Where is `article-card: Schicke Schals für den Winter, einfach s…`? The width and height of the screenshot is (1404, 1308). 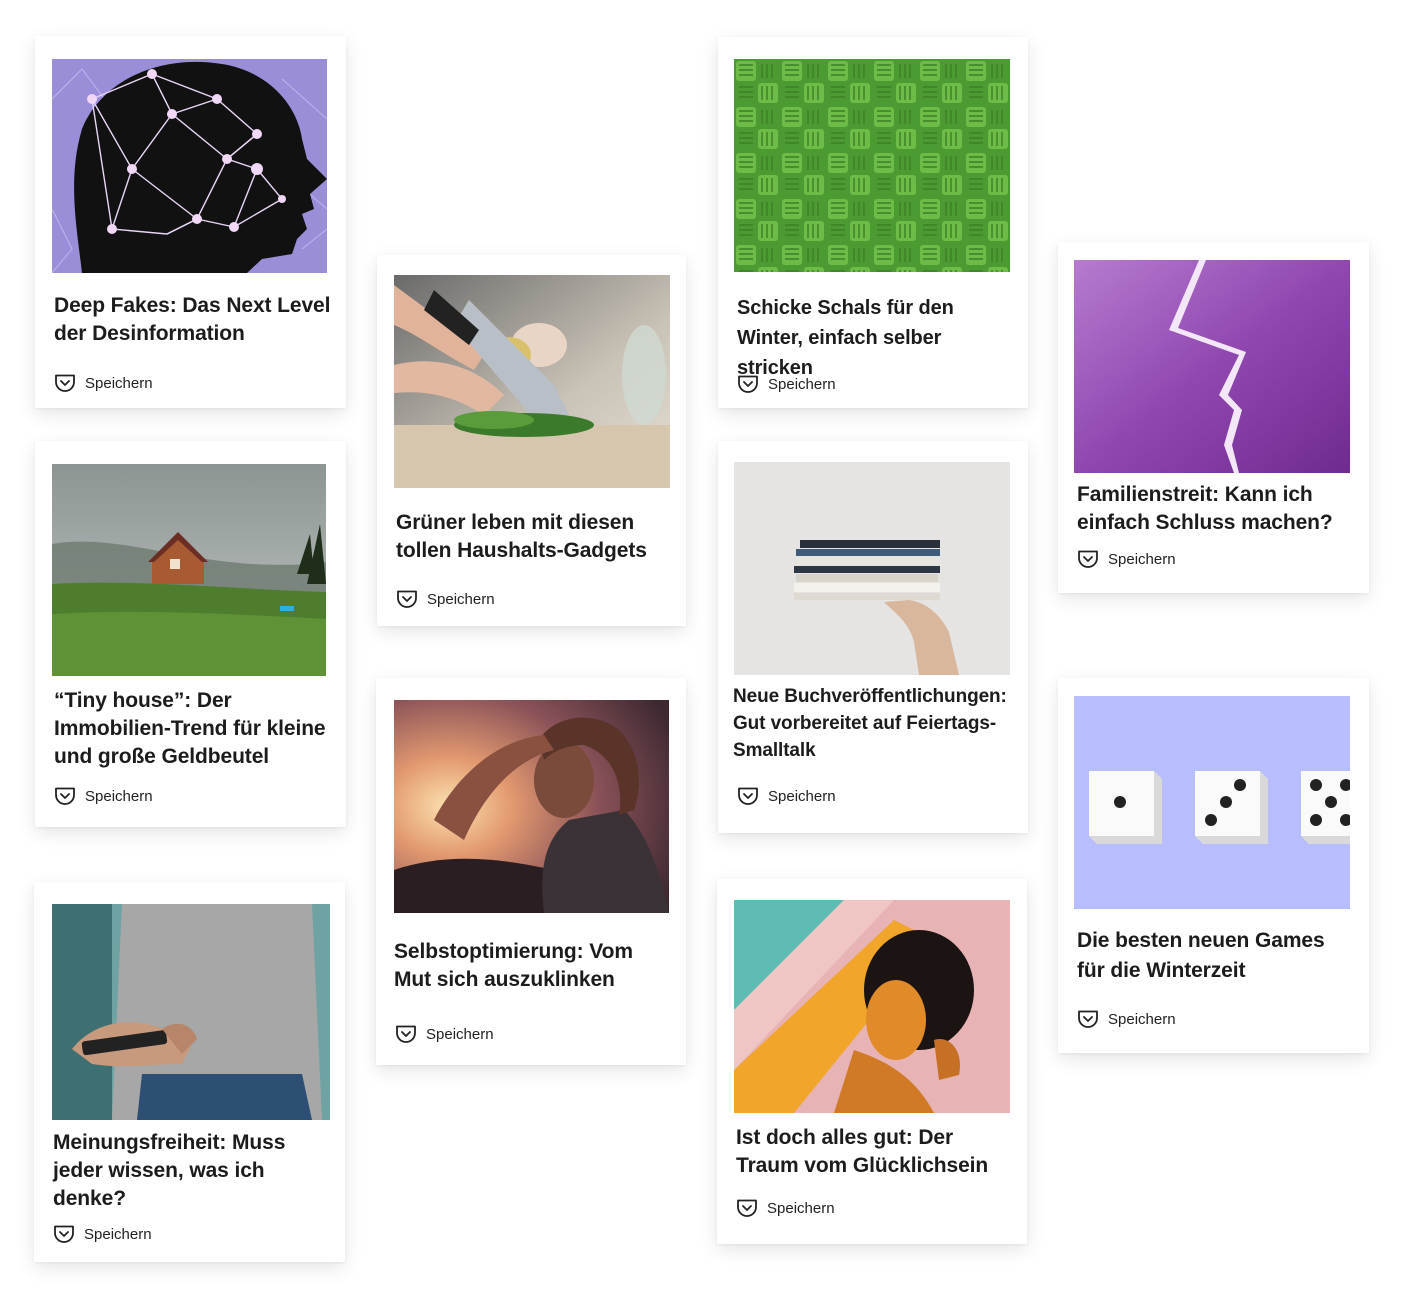 article-card: Schicke Schals für den Winter, einfach s… is located at coordinates (873, 222).